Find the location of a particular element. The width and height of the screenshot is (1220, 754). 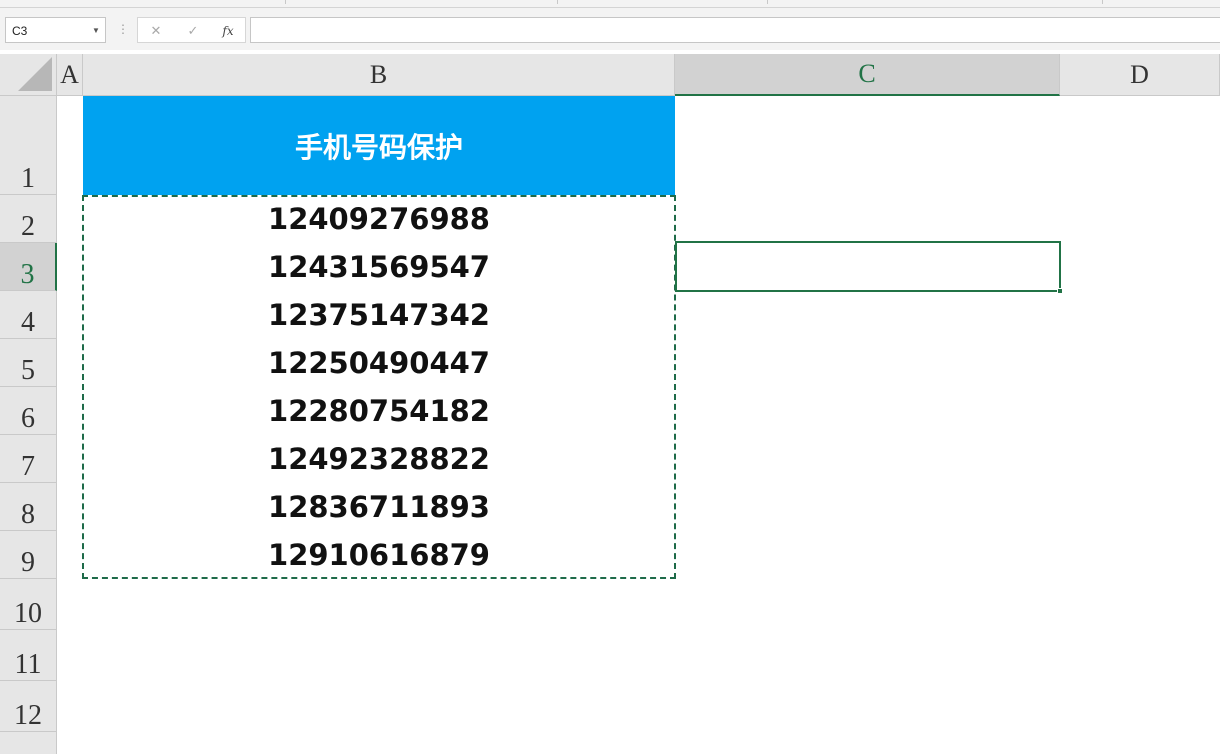

column-header-a: A is located at coordinates (70, 75).